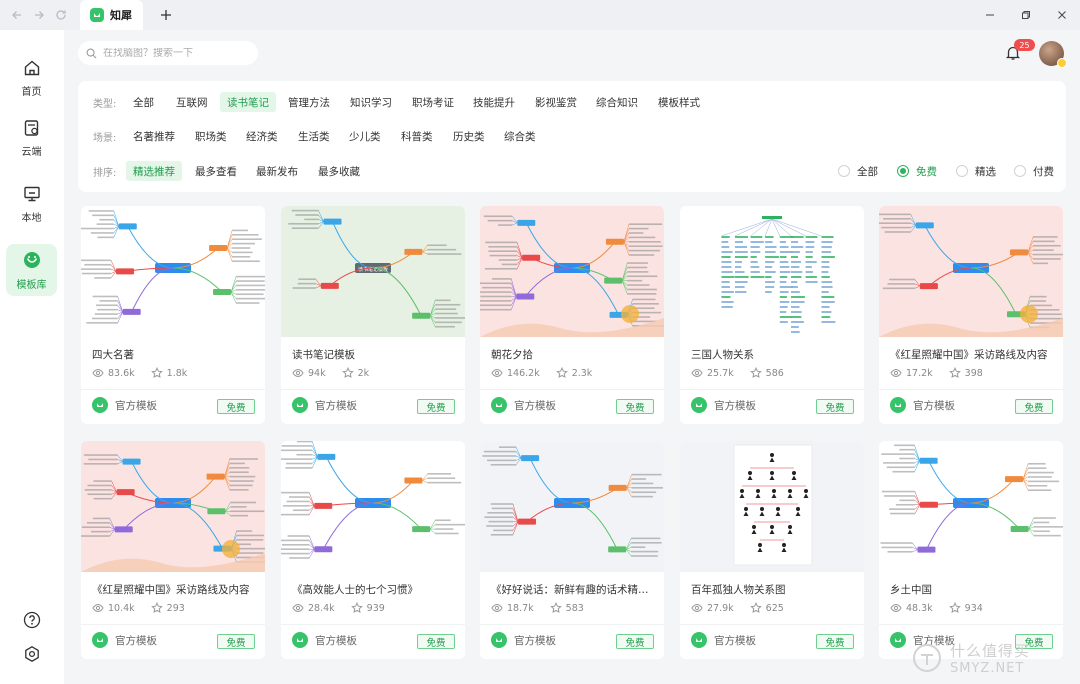 The width and height of the screenshot is (1080, 684). What do you see at coordinates (339, 171) in the screenshot?
I see `sort-option: 最多收藏` at bounding box center [339, 171].